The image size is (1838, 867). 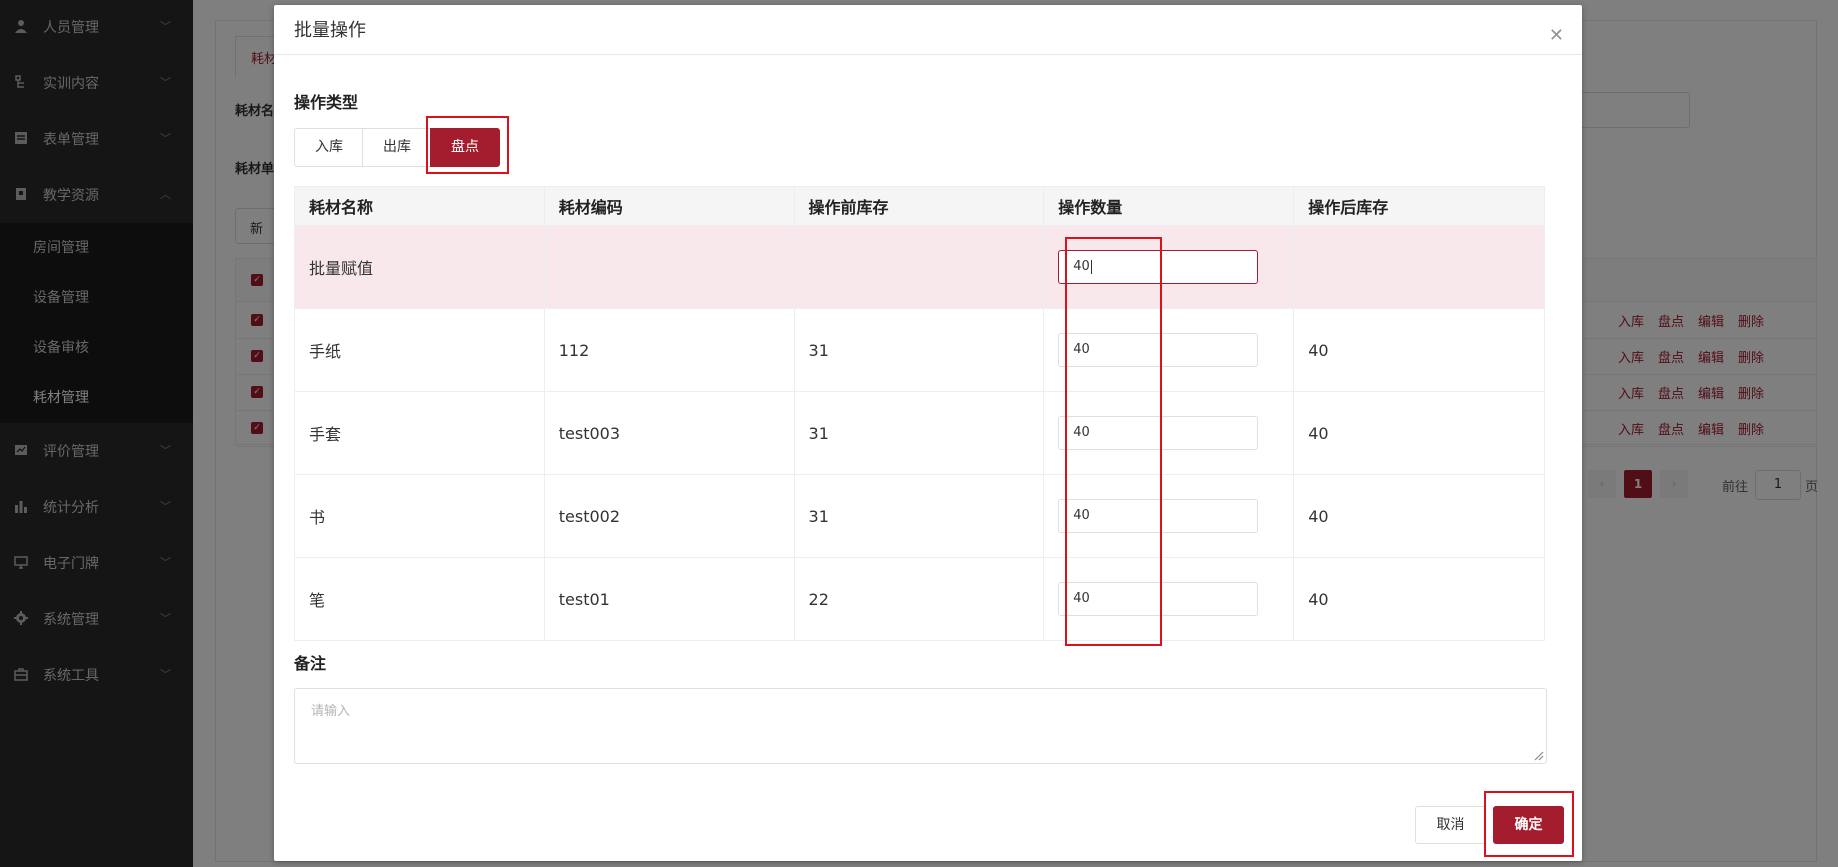 I want to click on remark-placeholder: 请输入, so click(x=331, y=711).